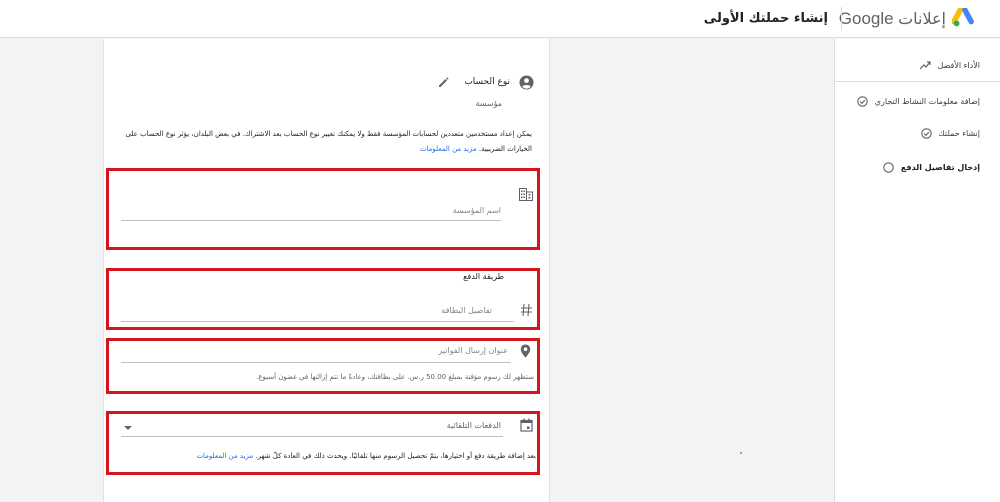 The image size is (1000, 502). I want to click on payments-setting-select: الدفعات التلقائية, so click(474, 425).